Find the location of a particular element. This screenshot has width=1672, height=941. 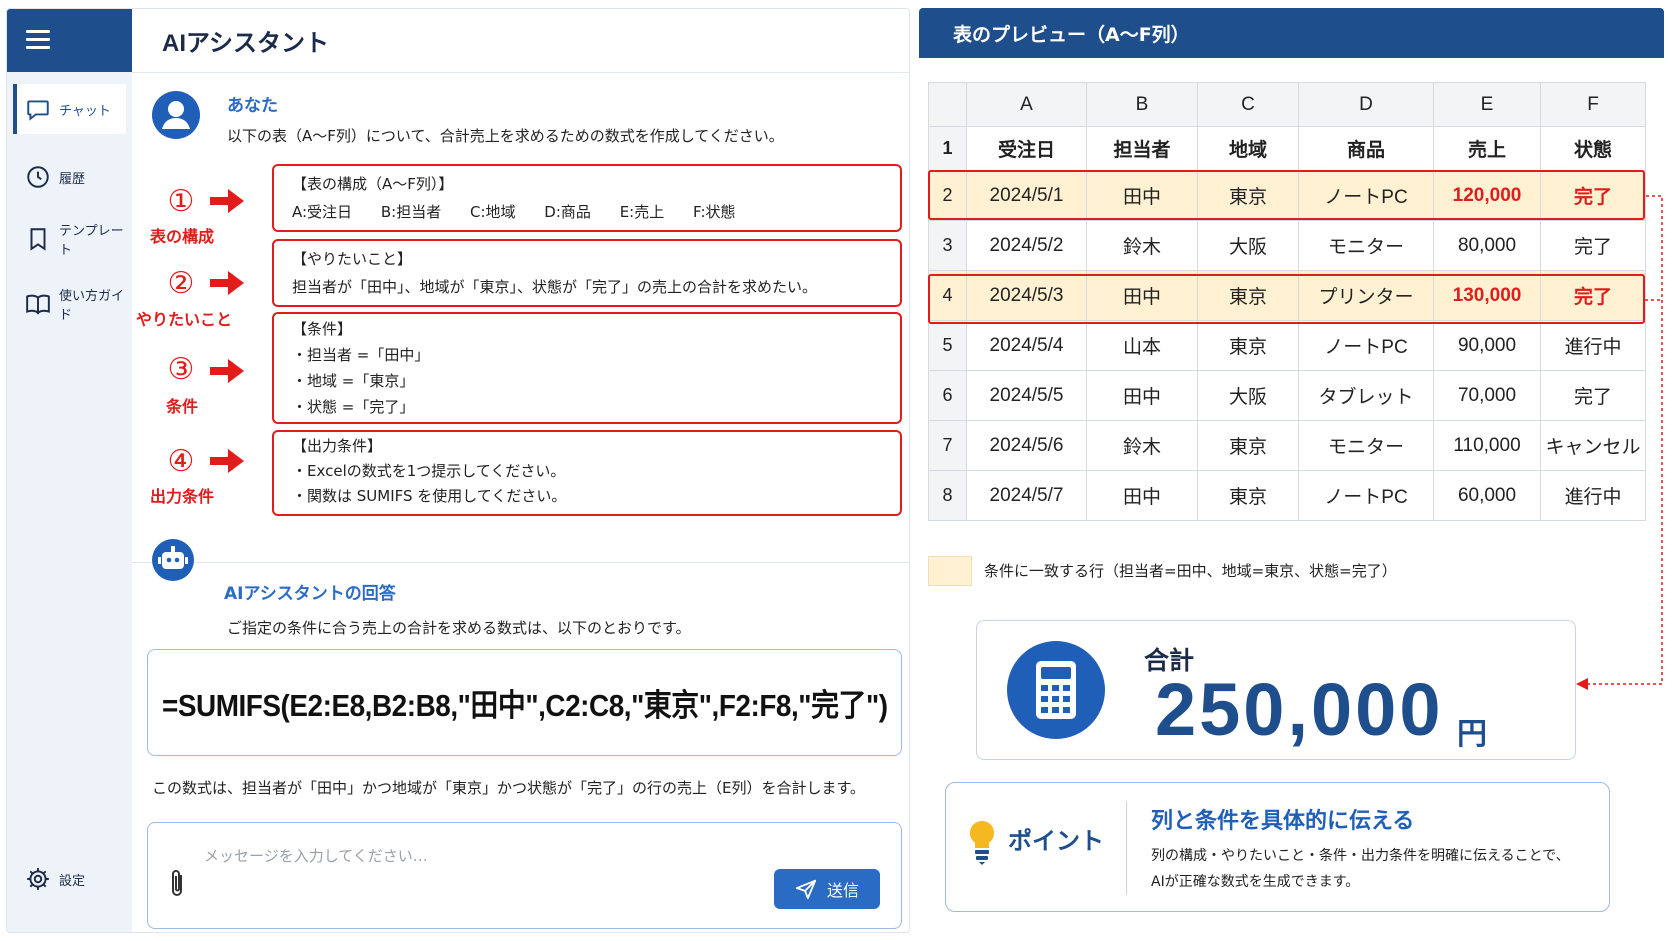

row-number: 7 is located at coordinates (947, 445).